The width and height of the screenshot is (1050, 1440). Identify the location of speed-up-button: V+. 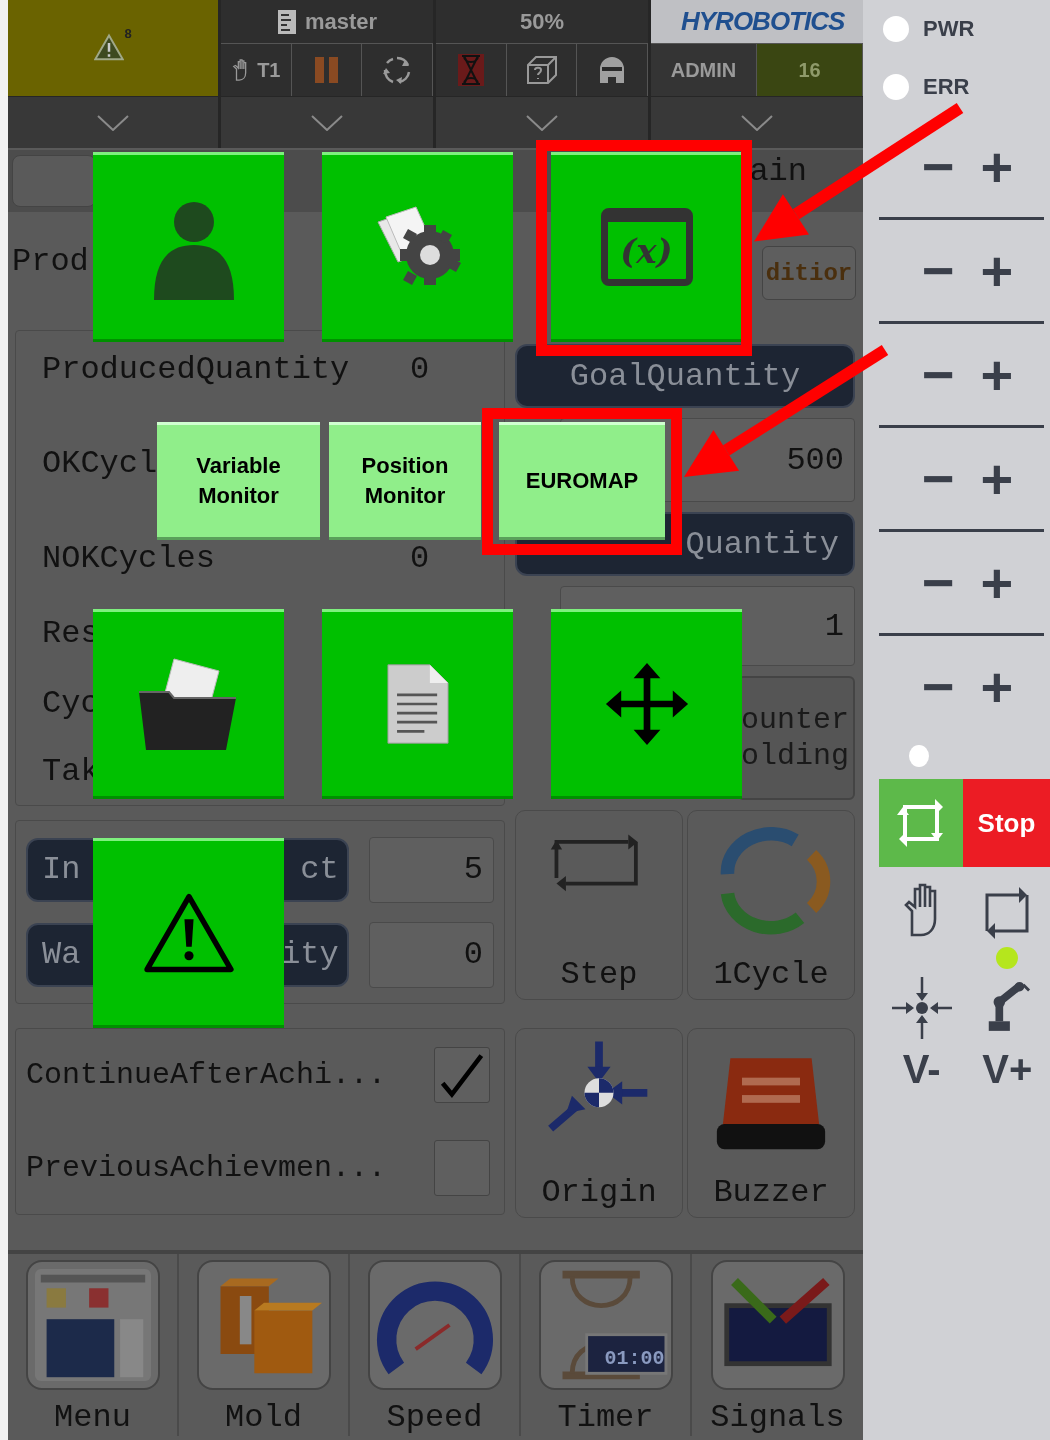
(1007, 1069).